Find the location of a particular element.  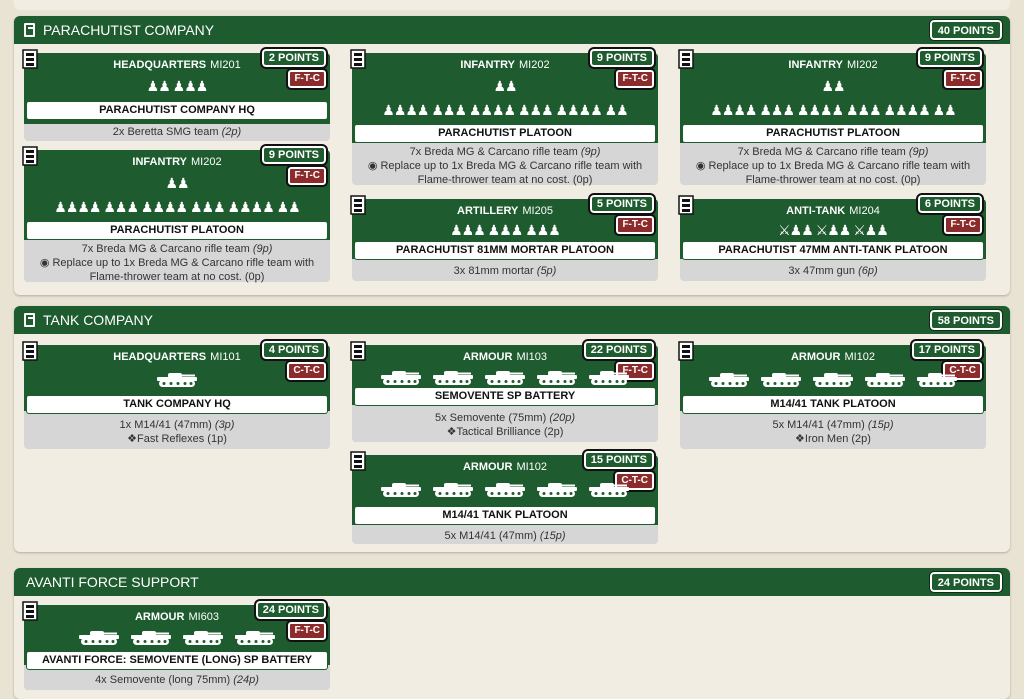

unit-description: 1x M14/41 (47mm) (3p) ❖Fast Reflexes (1p) is located at coordinates (177, 432).